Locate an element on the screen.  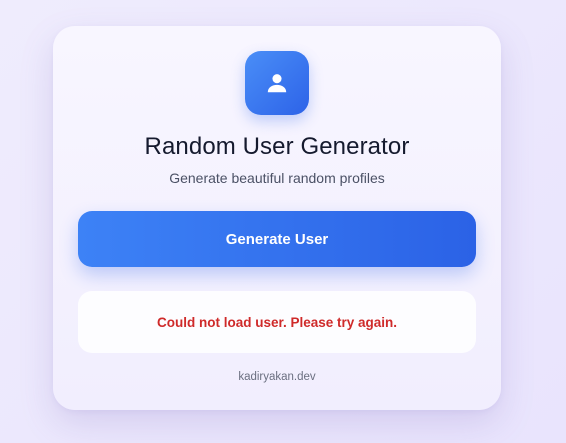
status-message-box: Could not load user. Please try again. is located at coordinates (277, 322).